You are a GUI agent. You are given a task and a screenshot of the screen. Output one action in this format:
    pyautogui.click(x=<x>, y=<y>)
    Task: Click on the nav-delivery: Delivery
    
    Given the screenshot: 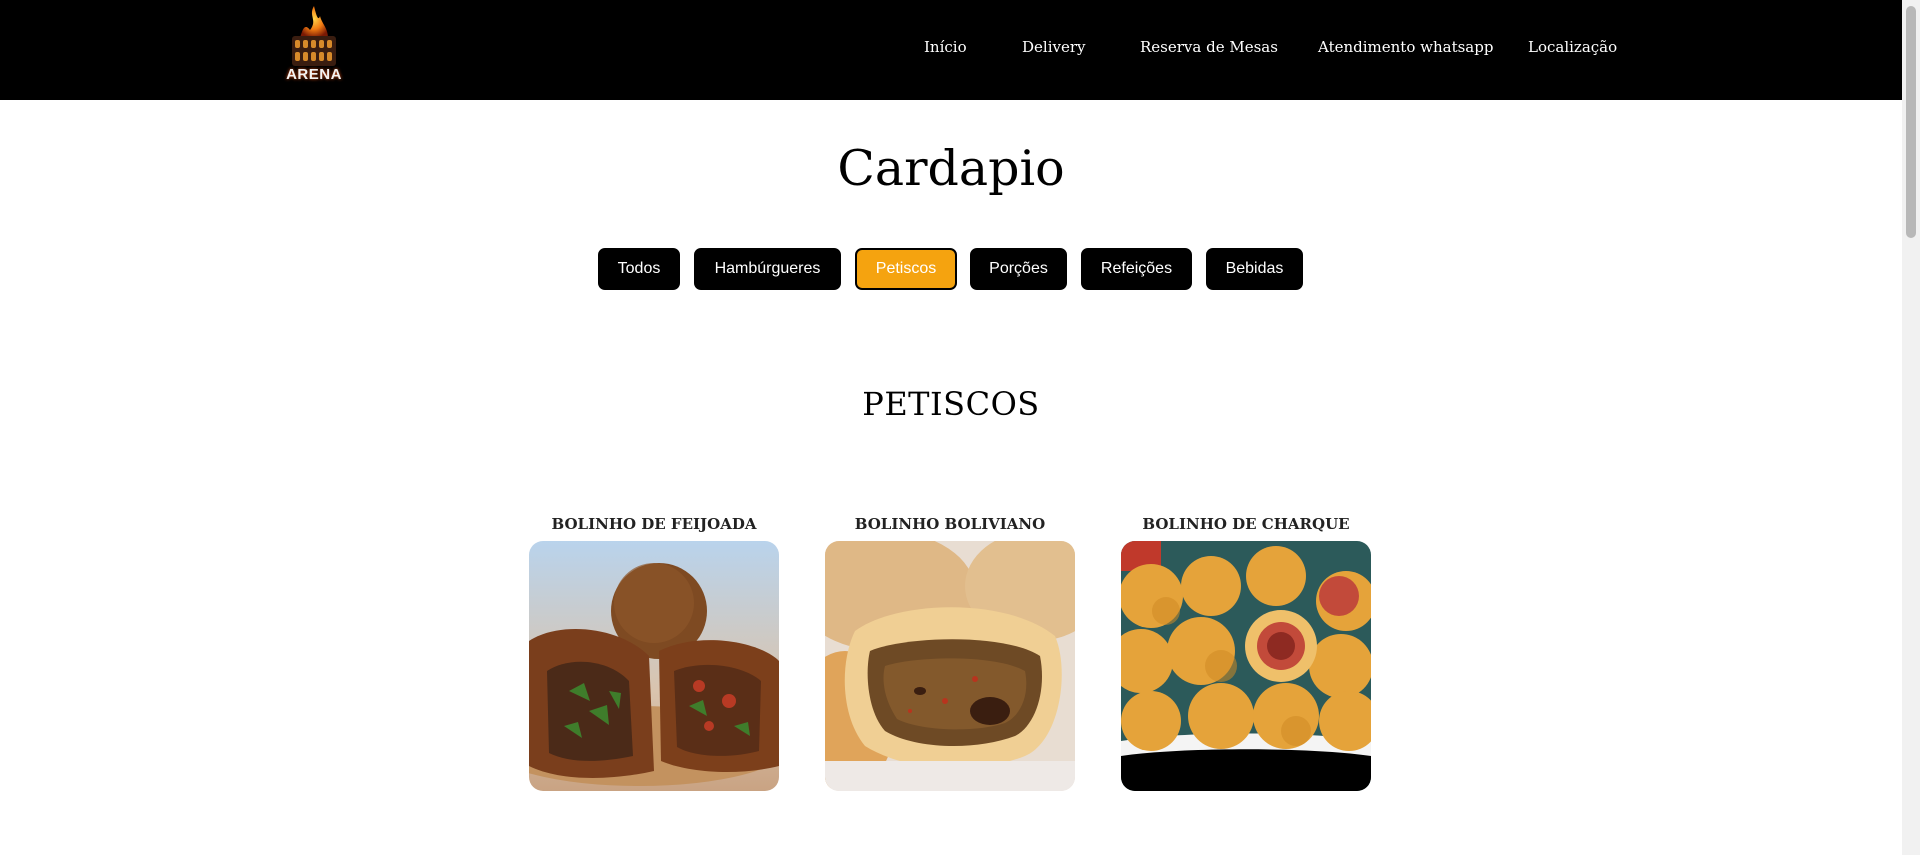 What is the action you would take?
    pyautogui.click(x=1054, y=47)
    